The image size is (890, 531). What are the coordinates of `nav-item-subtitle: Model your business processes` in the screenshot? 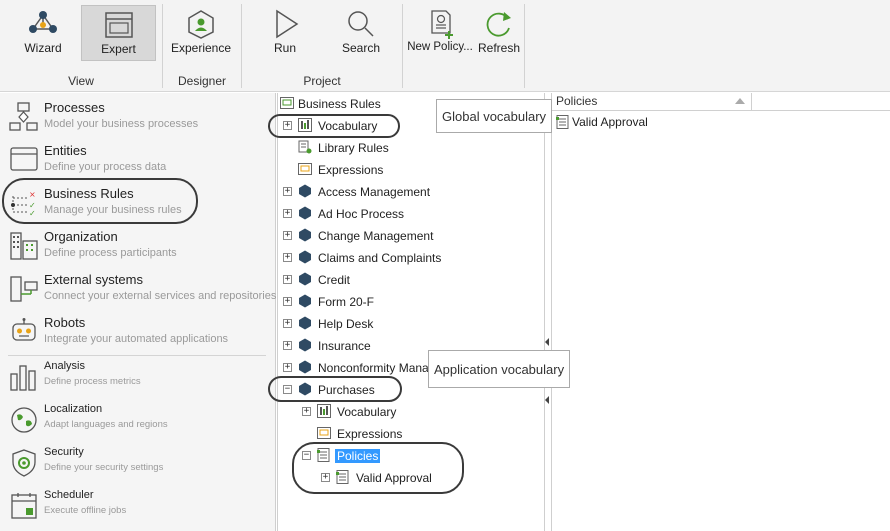 It's located at (121, 124).